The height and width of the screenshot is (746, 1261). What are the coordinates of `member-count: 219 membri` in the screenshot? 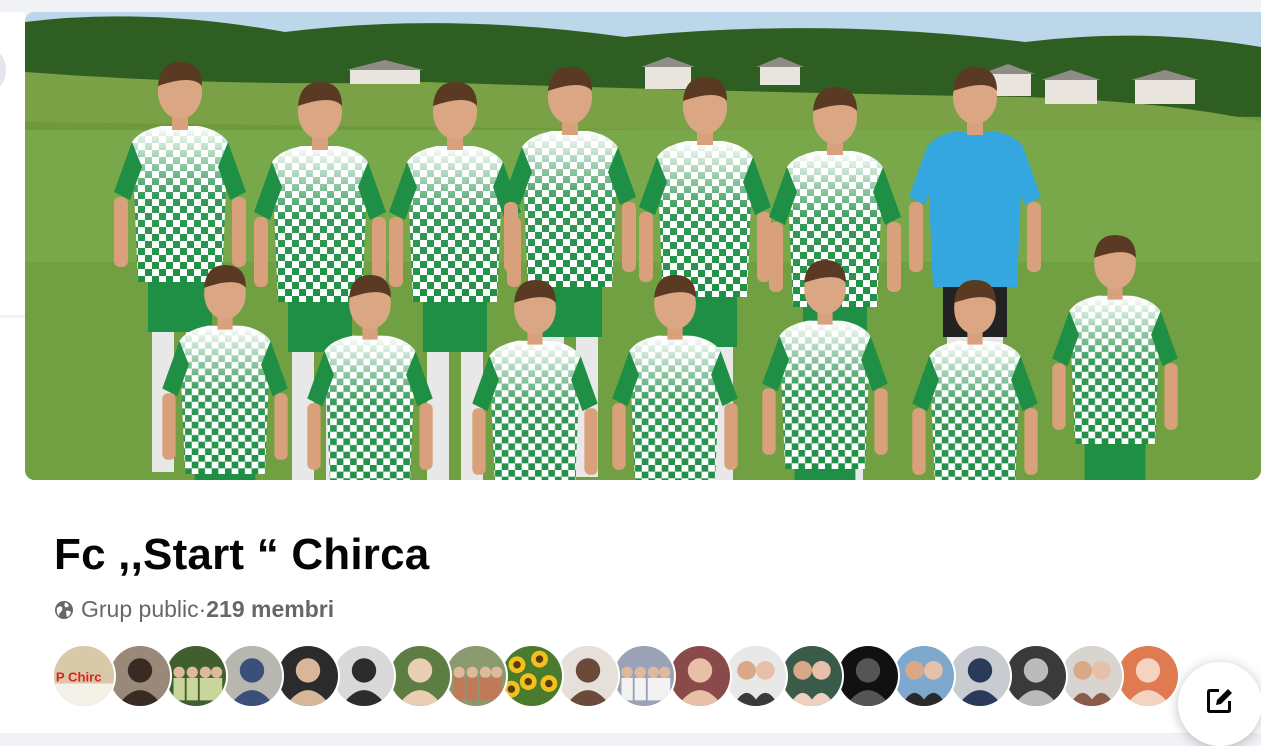 It's located at (270, 609).